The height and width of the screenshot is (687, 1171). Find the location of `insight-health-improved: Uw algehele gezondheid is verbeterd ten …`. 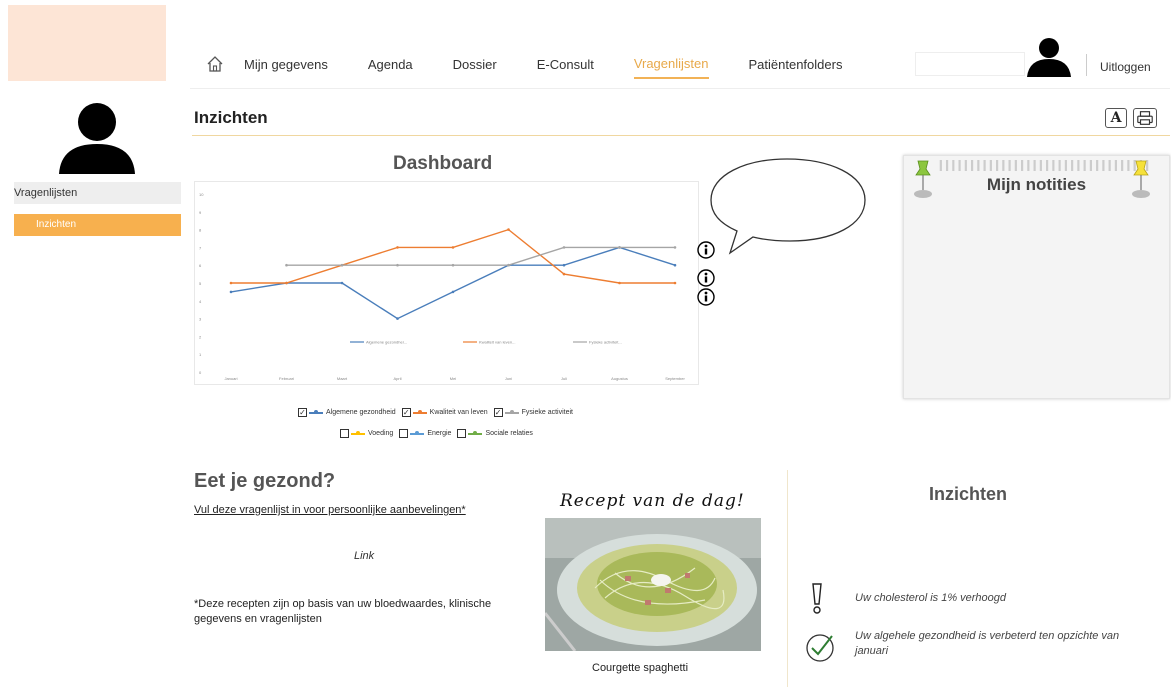

insight-health-improved: Uw algehele gezondheid is verbeterd ten … is located at coordinates (987, 643).